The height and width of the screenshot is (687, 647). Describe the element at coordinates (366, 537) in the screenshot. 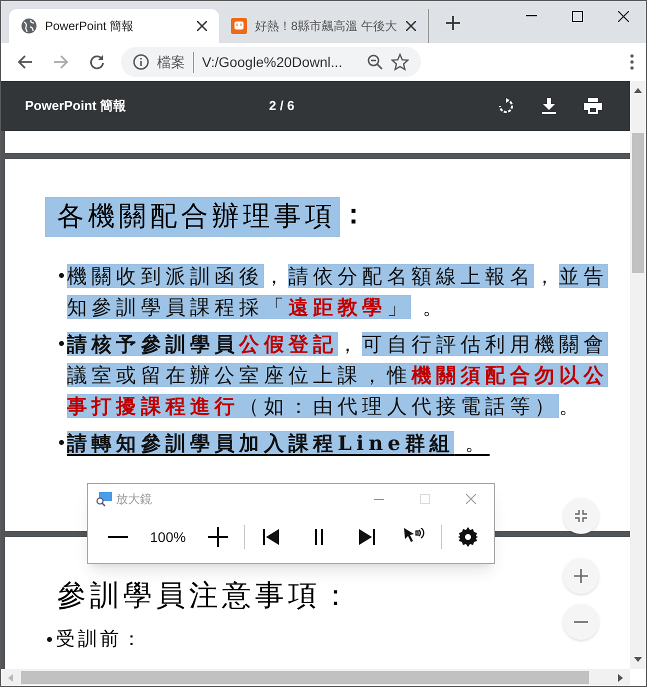

I see `skip-forward-icon` at that location.